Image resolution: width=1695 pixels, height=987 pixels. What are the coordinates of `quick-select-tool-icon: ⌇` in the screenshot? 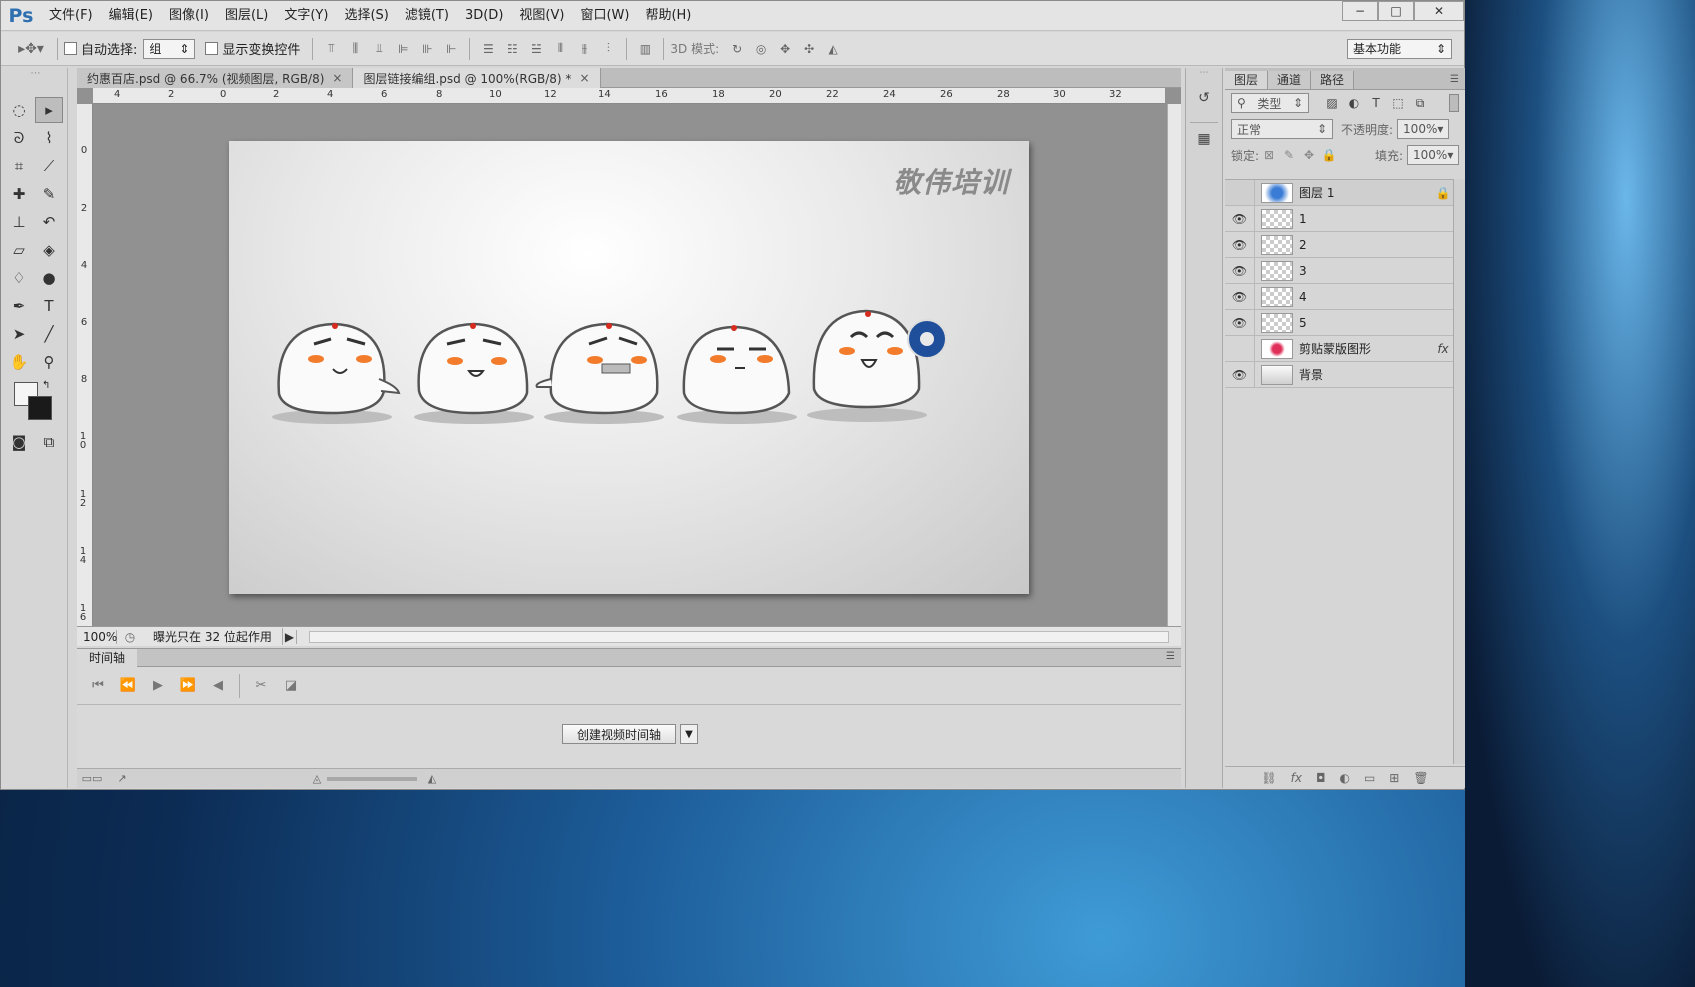 It's located at (49, 138).